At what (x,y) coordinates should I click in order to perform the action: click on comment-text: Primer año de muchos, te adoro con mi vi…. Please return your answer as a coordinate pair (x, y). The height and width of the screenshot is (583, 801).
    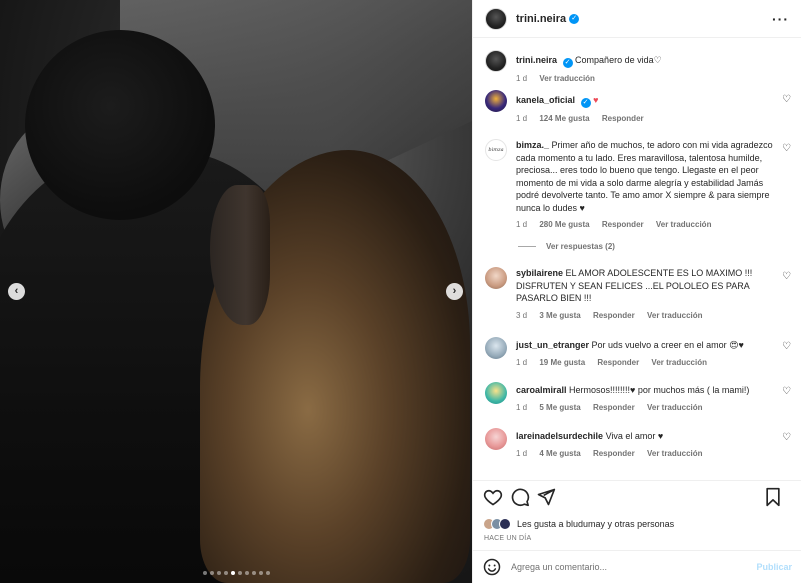
    Looking at the image, I should click on (644, 176).